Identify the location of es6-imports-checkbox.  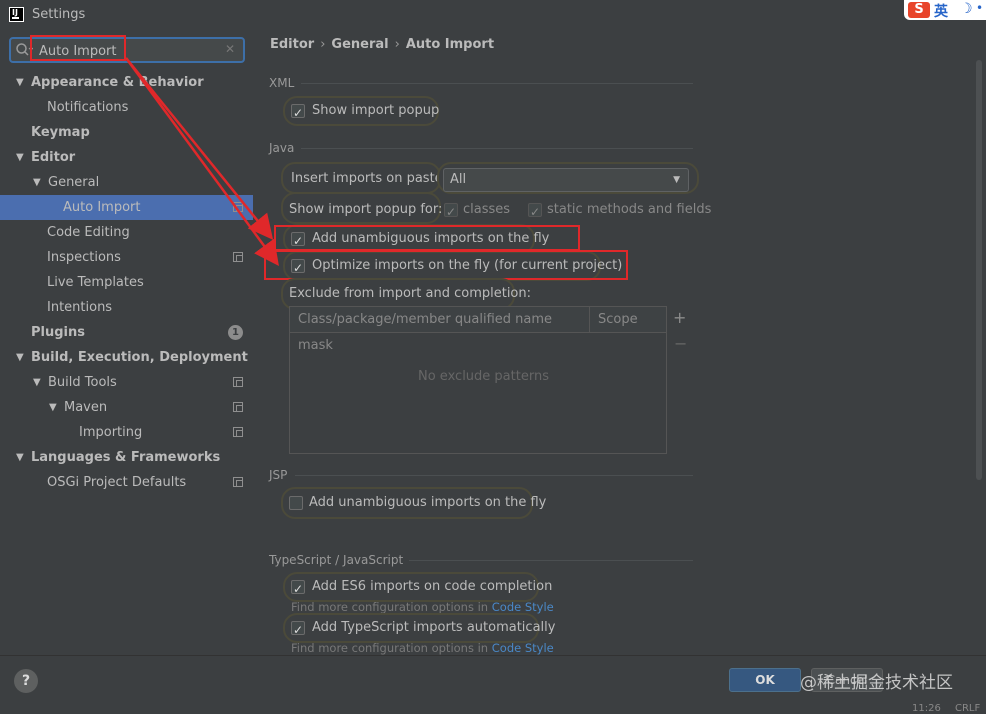
(298, 589).